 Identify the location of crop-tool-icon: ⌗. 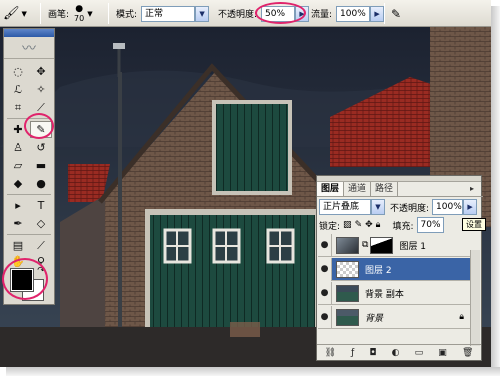
(18, 107).